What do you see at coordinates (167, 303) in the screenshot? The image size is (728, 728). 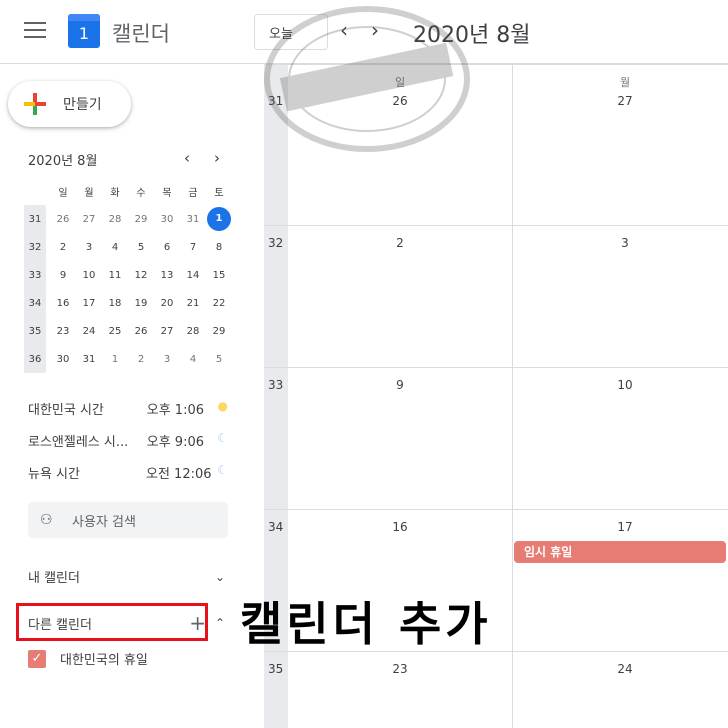 I see `mini-day: 20` at bounding box center [167, 303].